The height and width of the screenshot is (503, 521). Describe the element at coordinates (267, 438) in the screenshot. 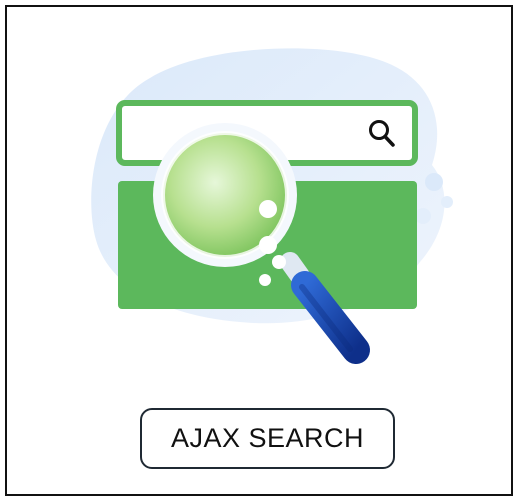

I see `ajax-search-button: AJAX SEARCH` at that location.